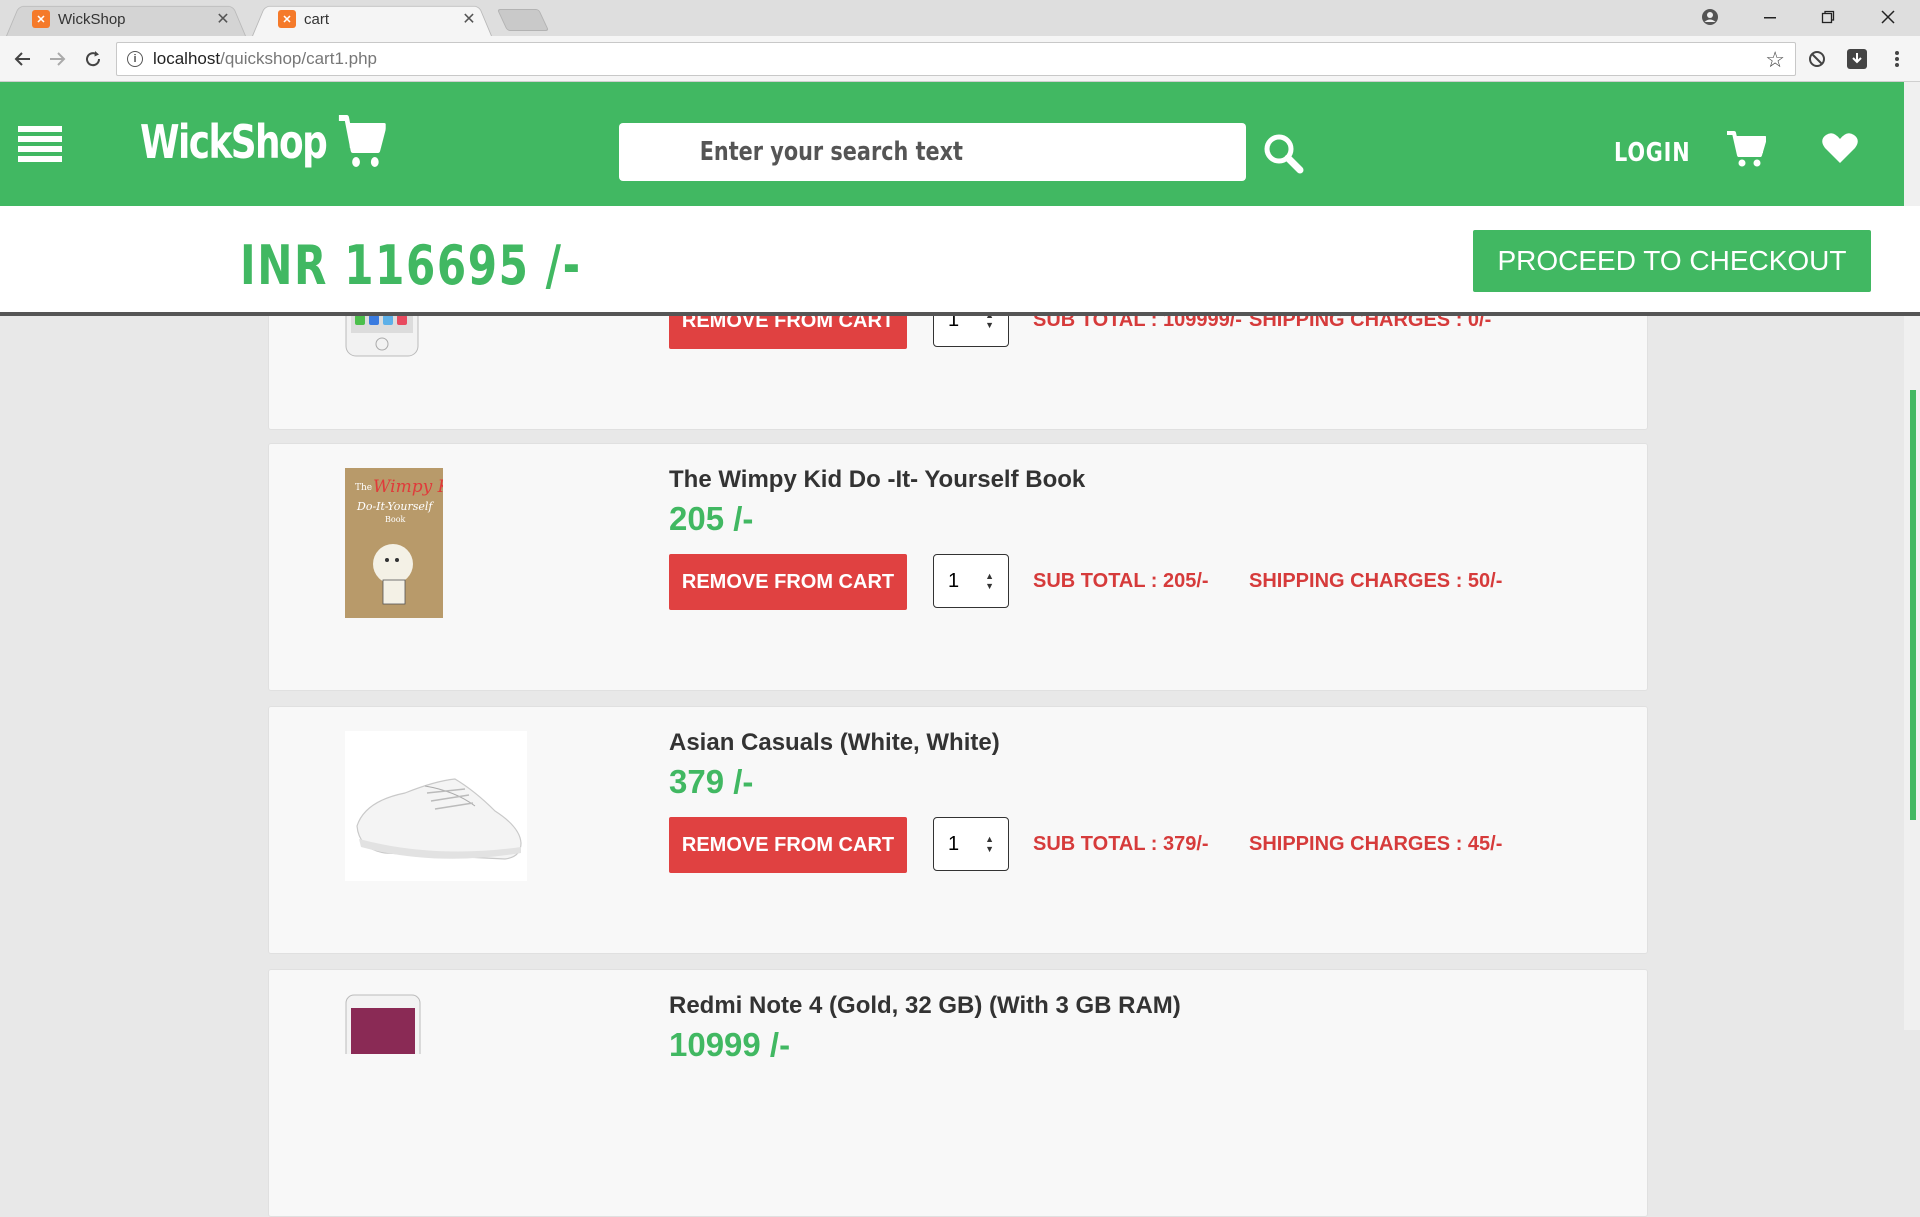 Image resolution: width=1920 pixels, height=1217 pixels. Describe the element at coordinates (1888, 17) in the screenshot. I see `close-window-icon` at that location.